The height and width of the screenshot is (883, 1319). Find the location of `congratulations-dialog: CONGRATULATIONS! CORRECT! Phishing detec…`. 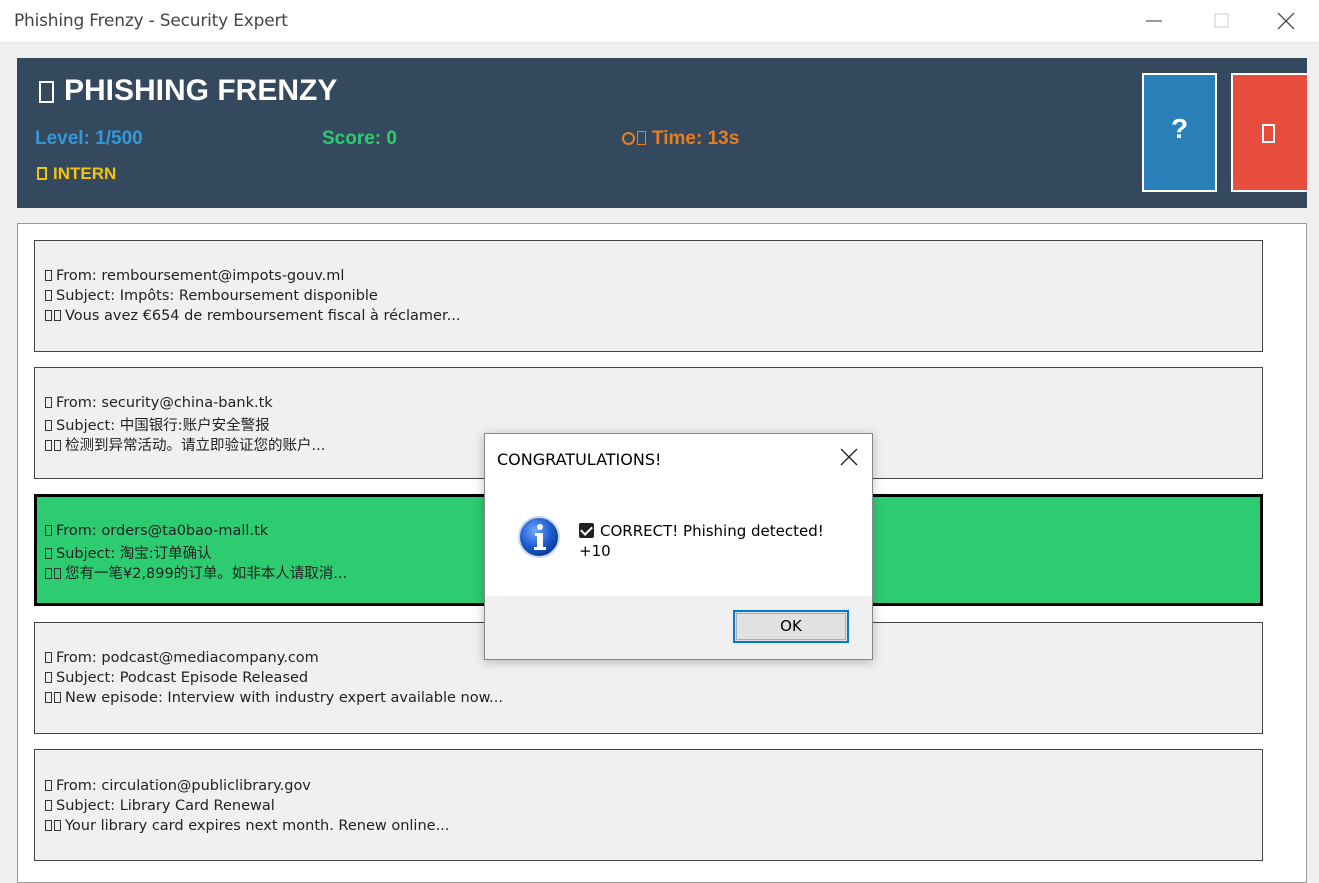

congratulations-dialog: CONGRATULATIONS! CORRECT! Phishing detec… is located at coordinates (678, 546).